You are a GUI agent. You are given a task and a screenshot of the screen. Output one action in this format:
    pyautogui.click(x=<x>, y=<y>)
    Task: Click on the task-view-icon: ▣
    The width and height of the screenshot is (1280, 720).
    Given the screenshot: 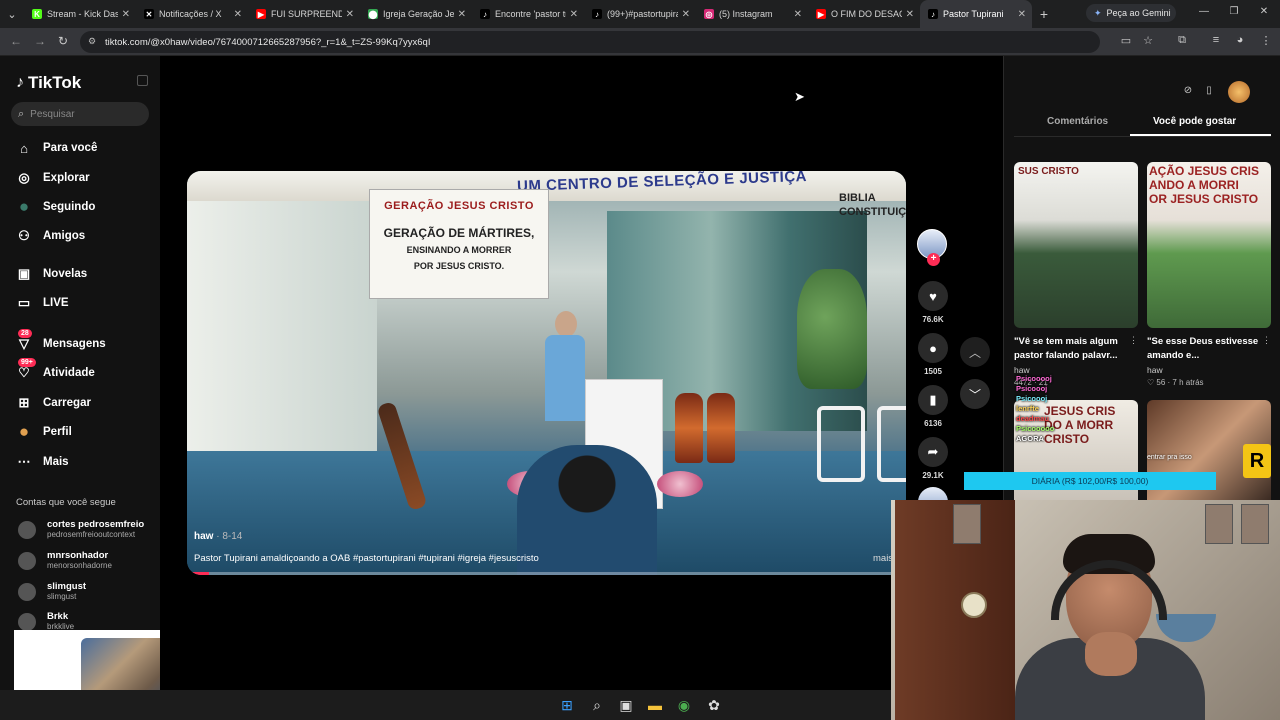 What is the action you would take?
    pyautogui.click(x=626, y=705)
    